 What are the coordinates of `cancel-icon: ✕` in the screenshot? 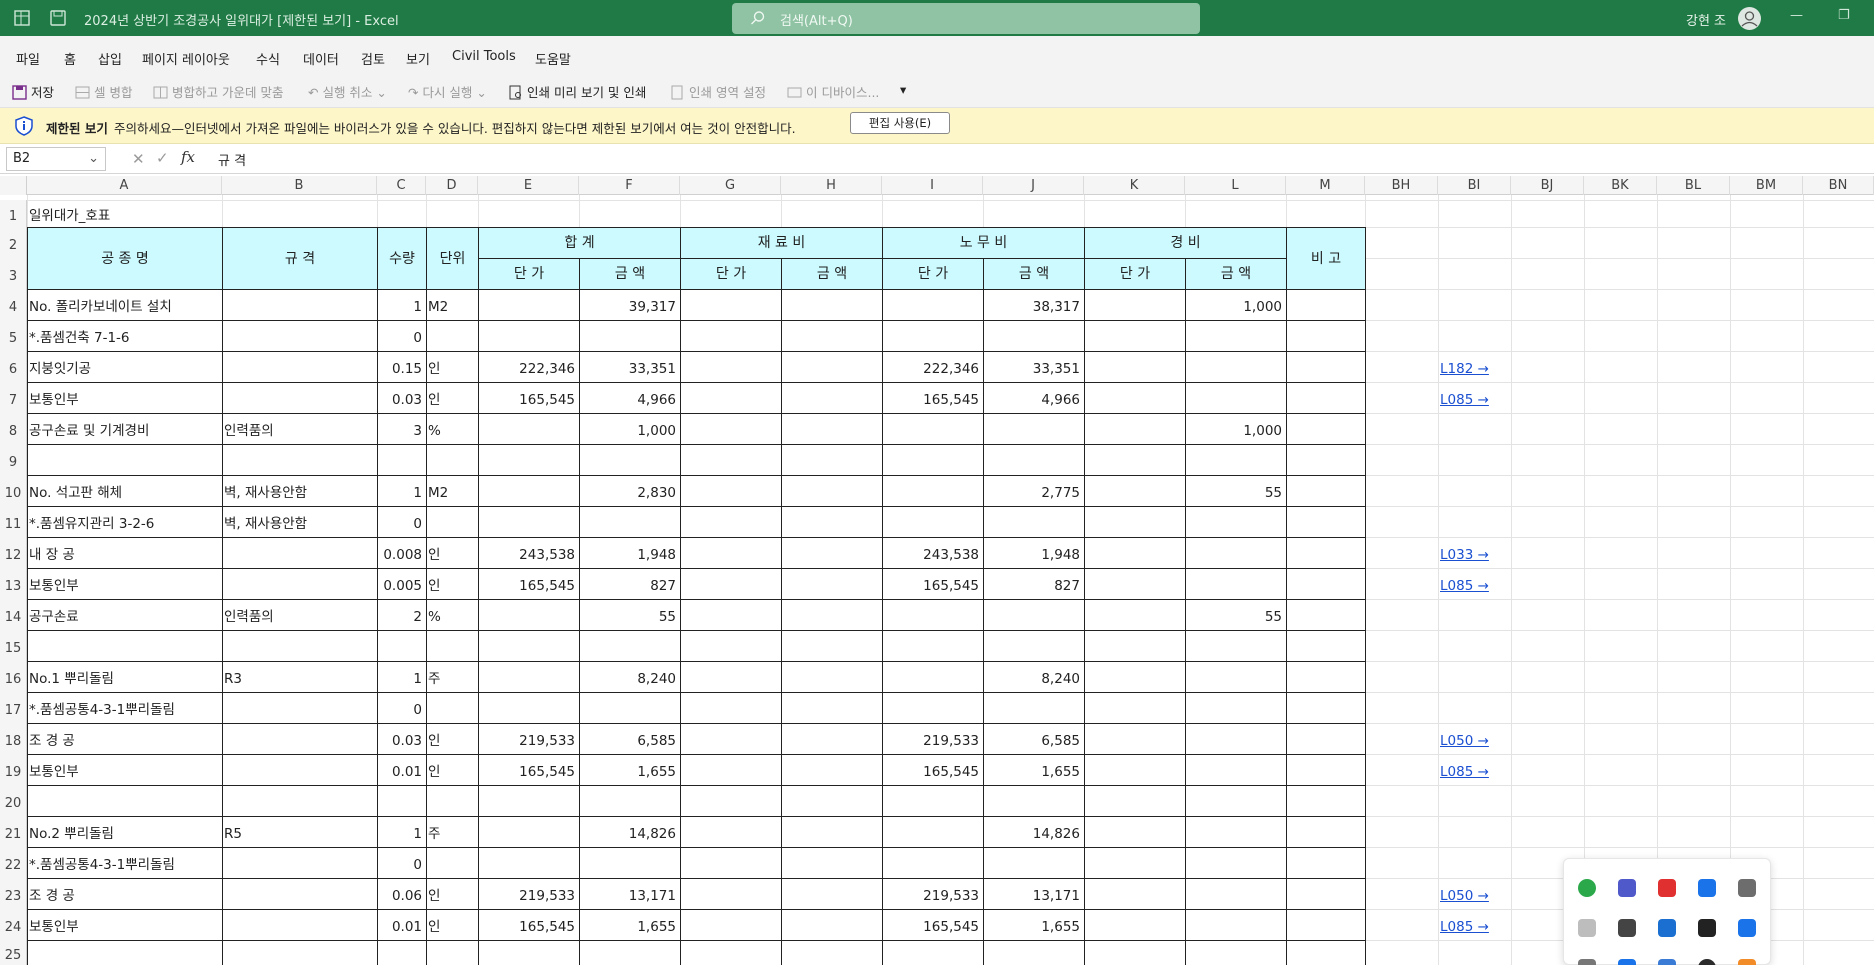 It's located at (138, 159).